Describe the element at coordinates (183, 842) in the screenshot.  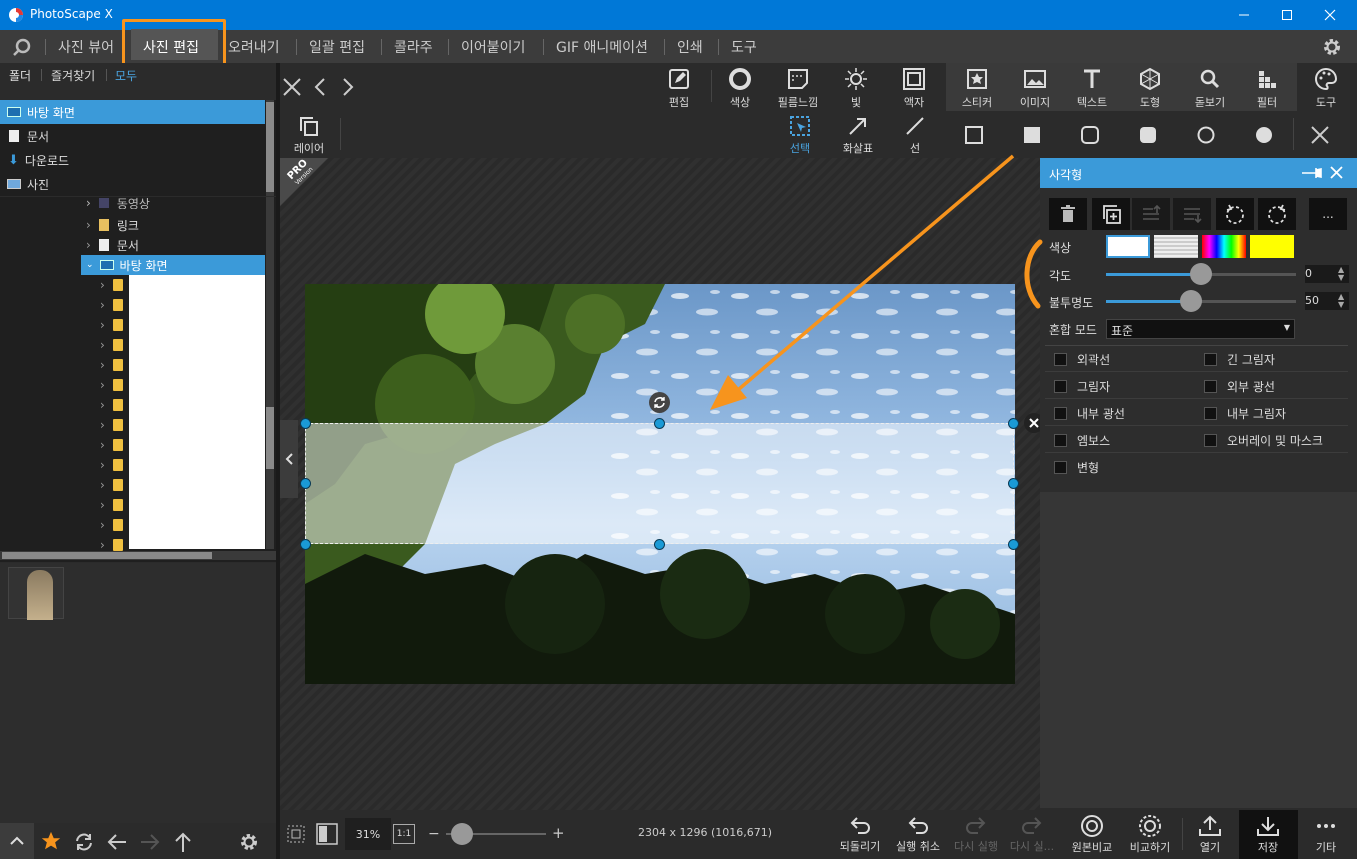
I see `up-arrow-icon` at that location.